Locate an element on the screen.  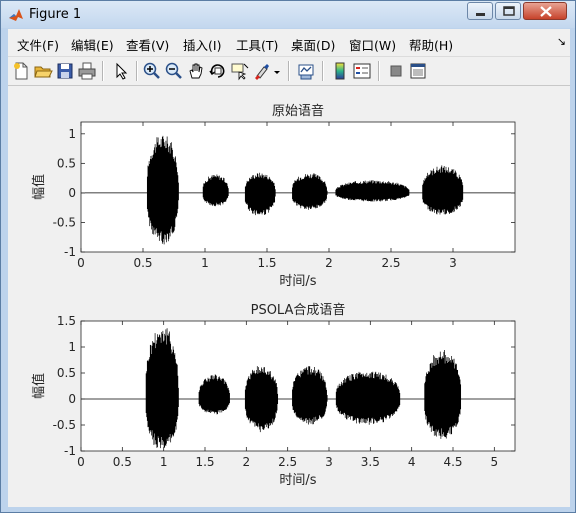
x-tick-label: 5 is located at coordinates (495, 462).